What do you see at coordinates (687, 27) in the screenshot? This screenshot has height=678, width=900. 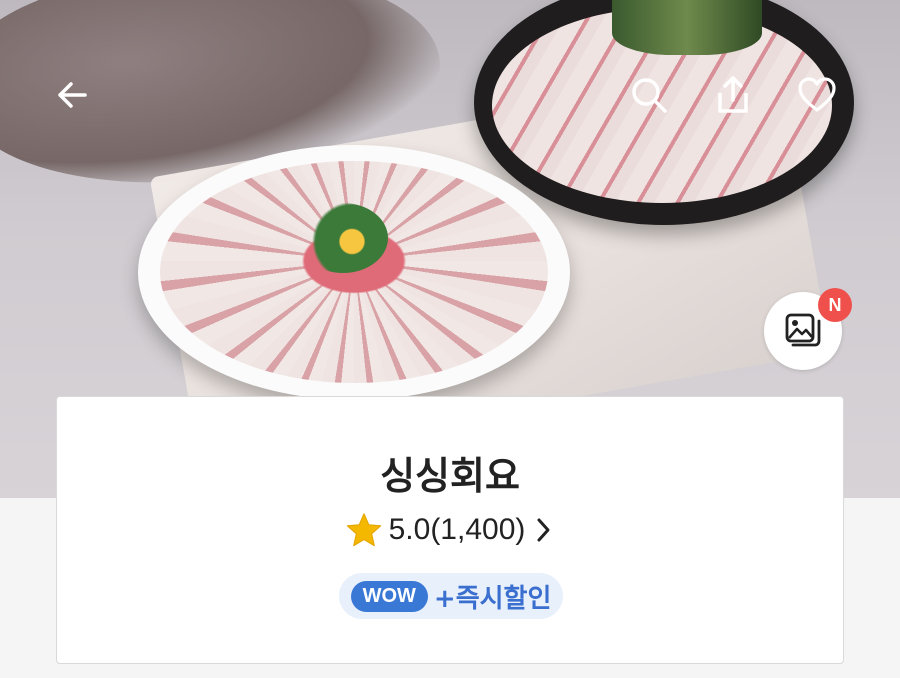 I see `garnish-decoration` at bounding box center [687, 27].